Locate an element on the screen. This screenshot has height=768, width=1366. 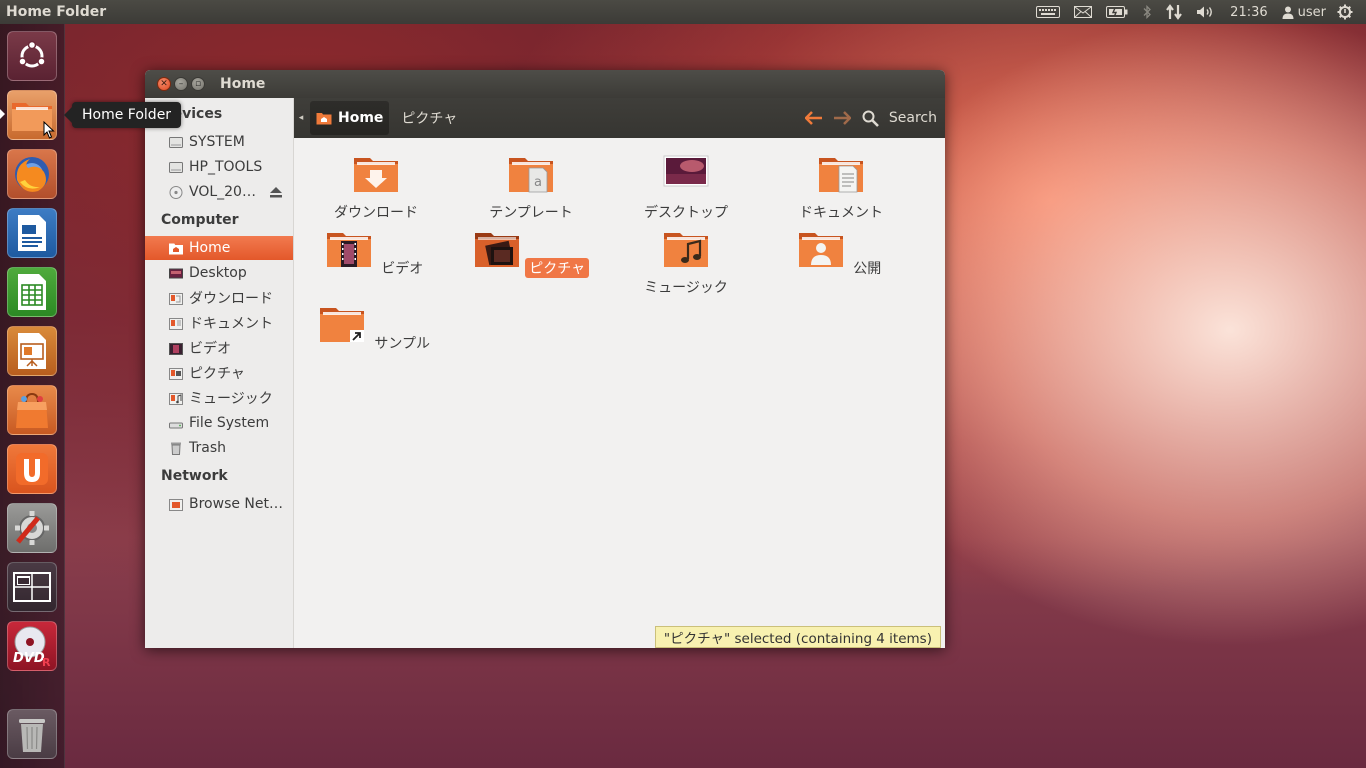
launcher-system-settings is located at coordinates (32, 528).